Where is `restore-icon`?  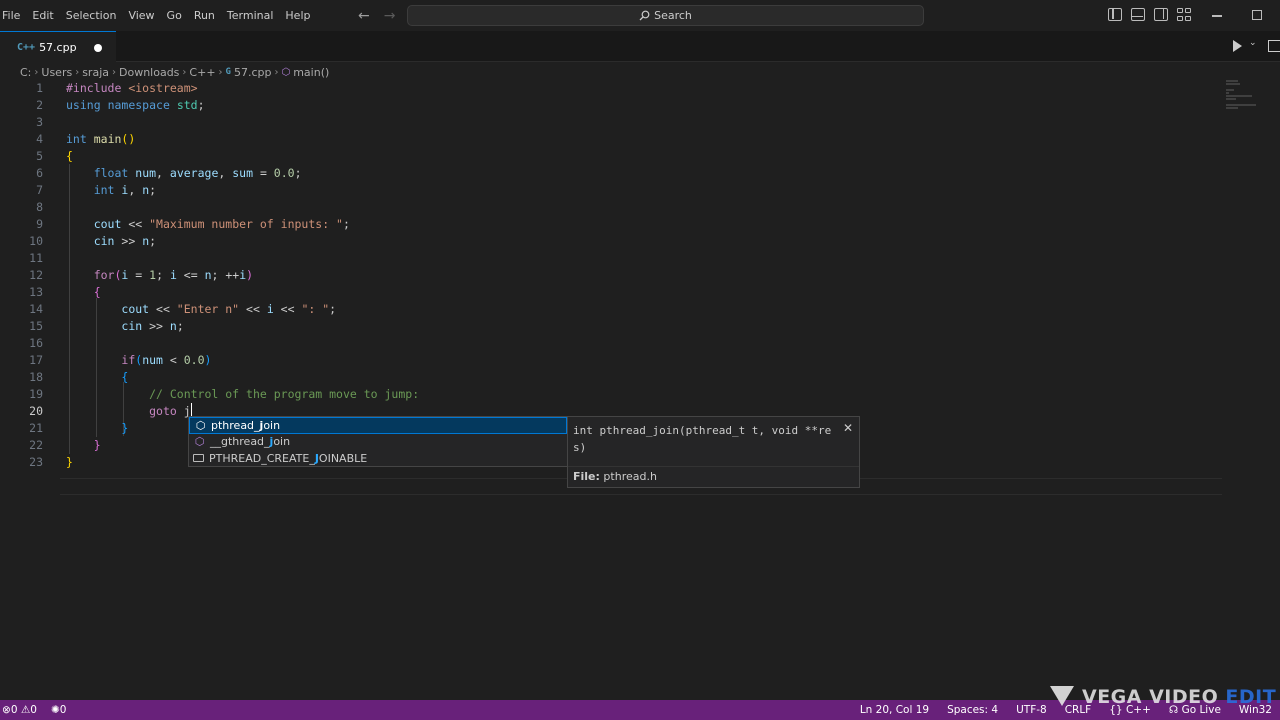 restore-icon is located at coordinates (1257, 15).